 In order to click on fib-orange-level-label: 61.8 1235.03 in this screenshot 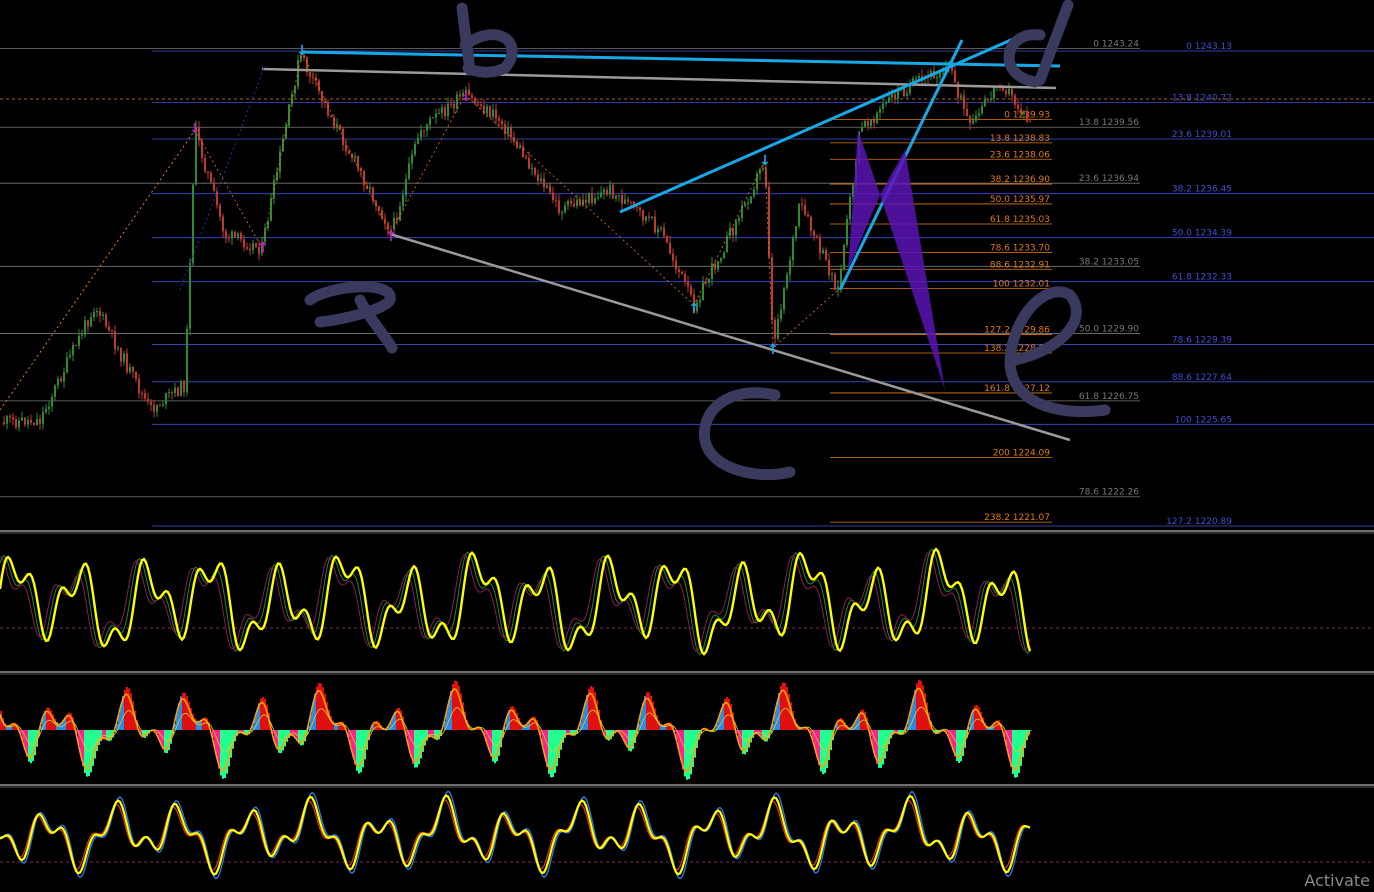, I will do `click(1020, 220)`.